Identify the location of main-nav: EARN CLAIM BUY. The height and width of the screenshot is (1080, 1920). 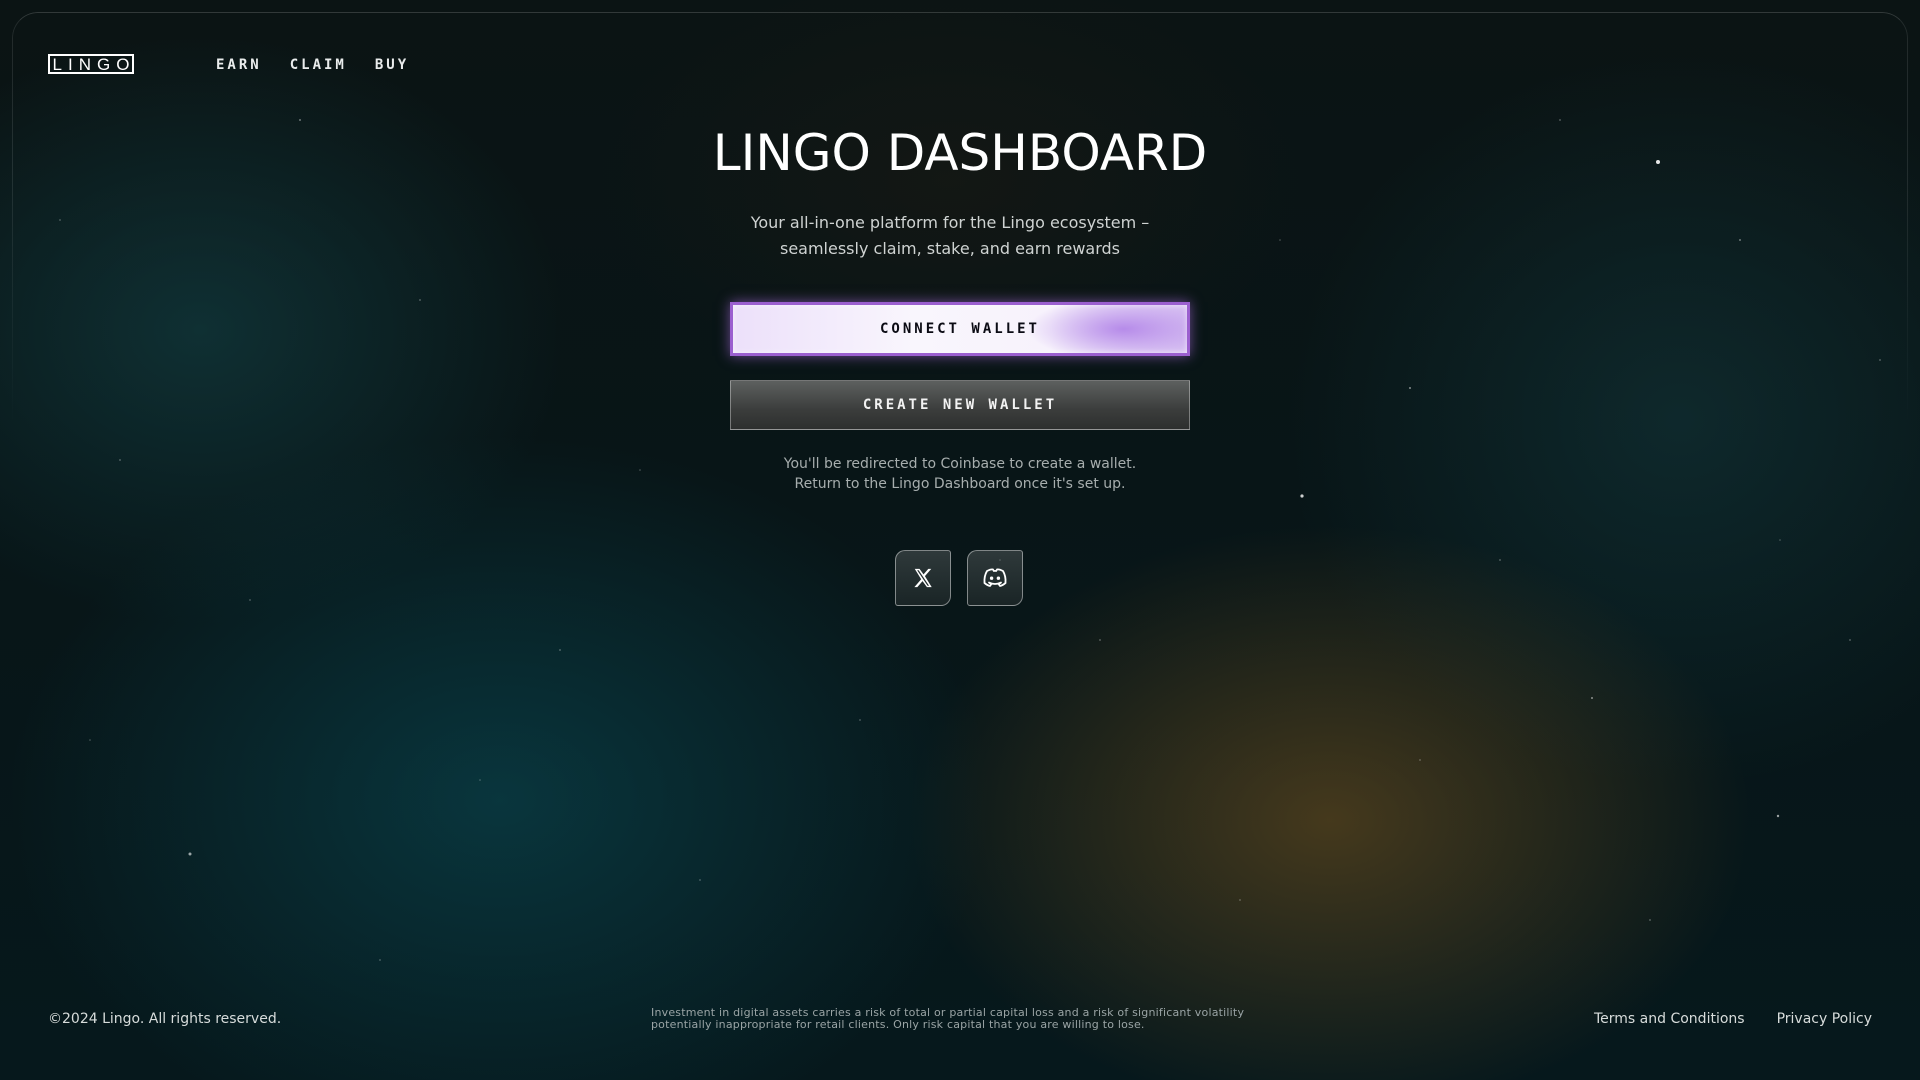
(312, 65).